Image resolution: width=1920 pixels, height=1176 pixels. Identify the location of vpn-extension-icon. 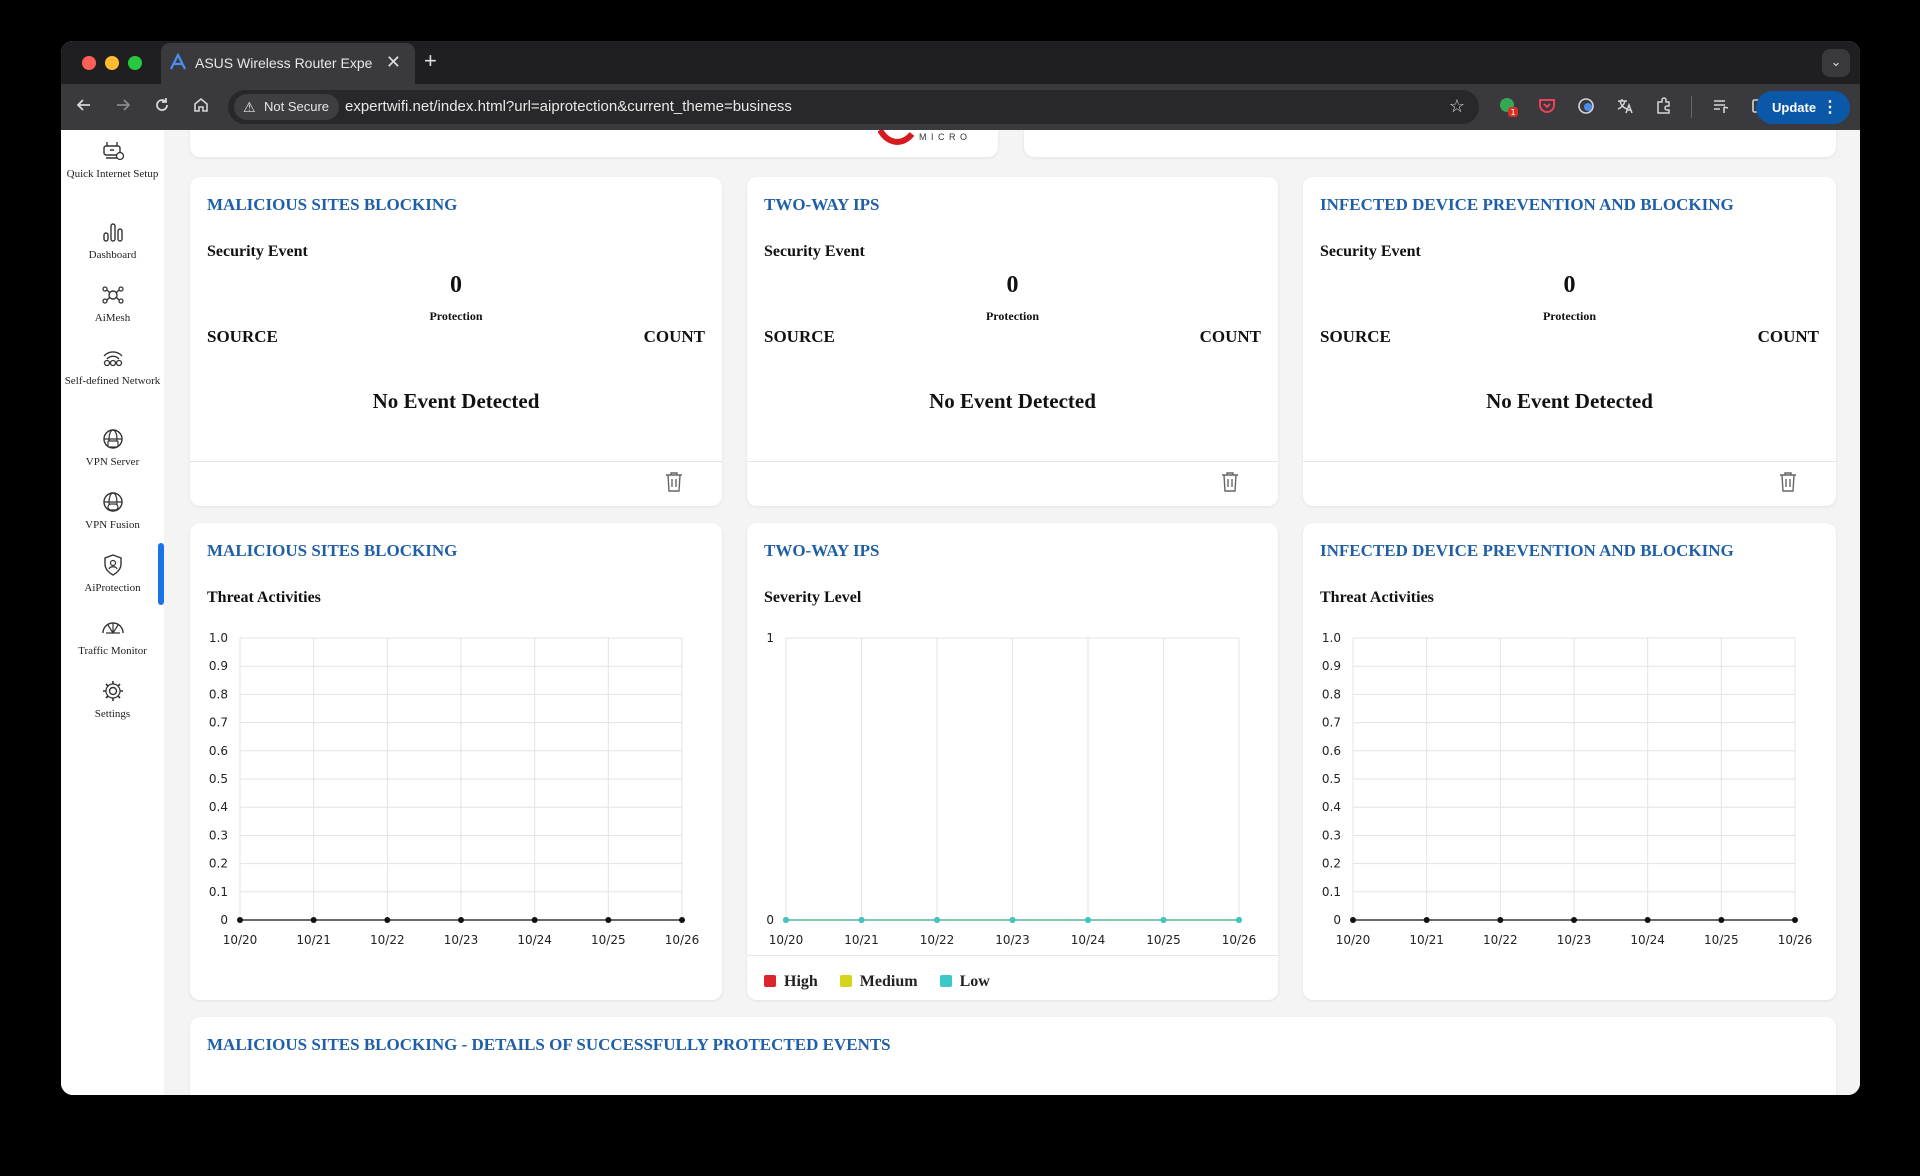
(1586, 108).